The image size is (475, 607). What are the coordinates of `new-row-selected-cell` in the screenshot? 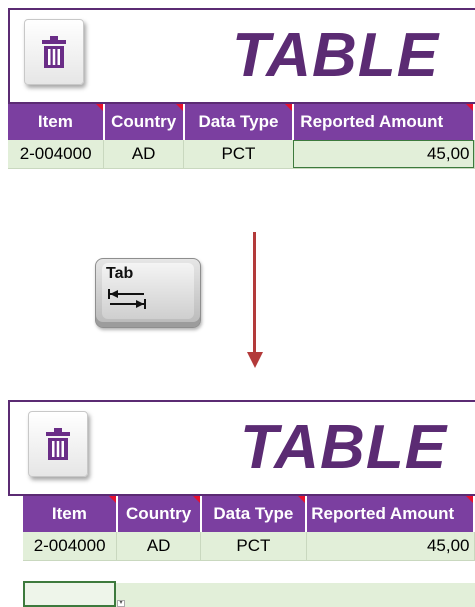 It's located at (69, 594).